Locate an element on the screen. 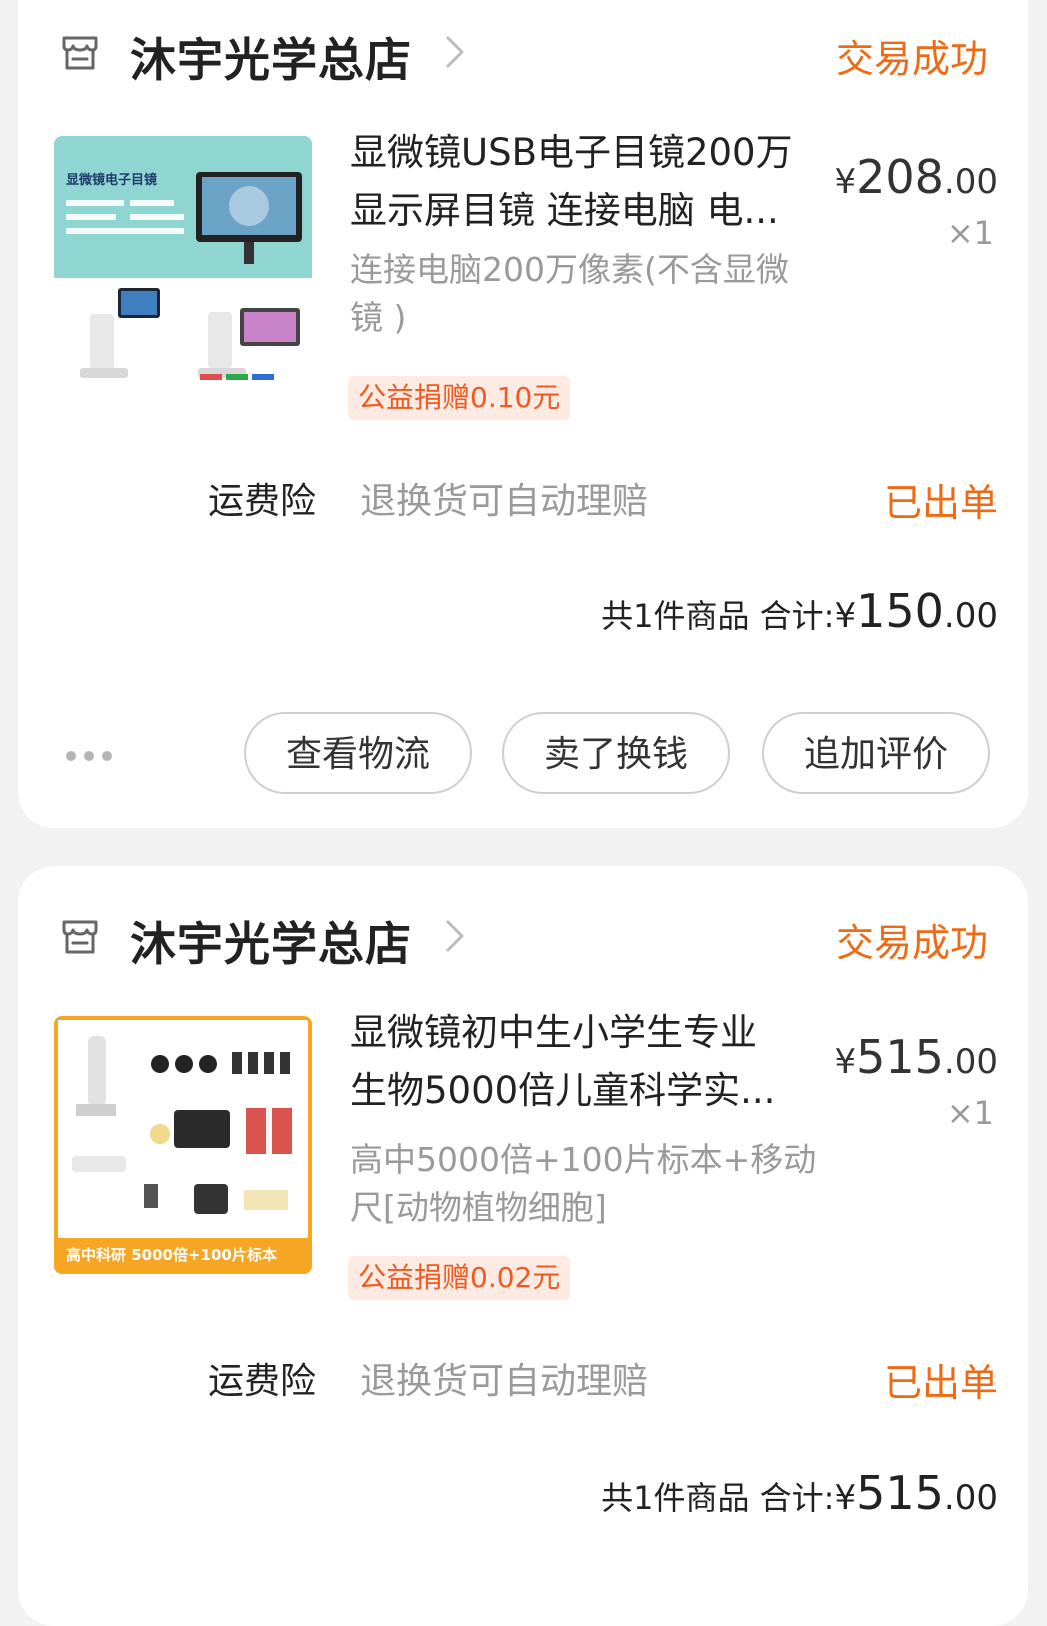  product-thumbnail: 高中科研 5000倍+100片标本 is located at coordinates (183, 1145).